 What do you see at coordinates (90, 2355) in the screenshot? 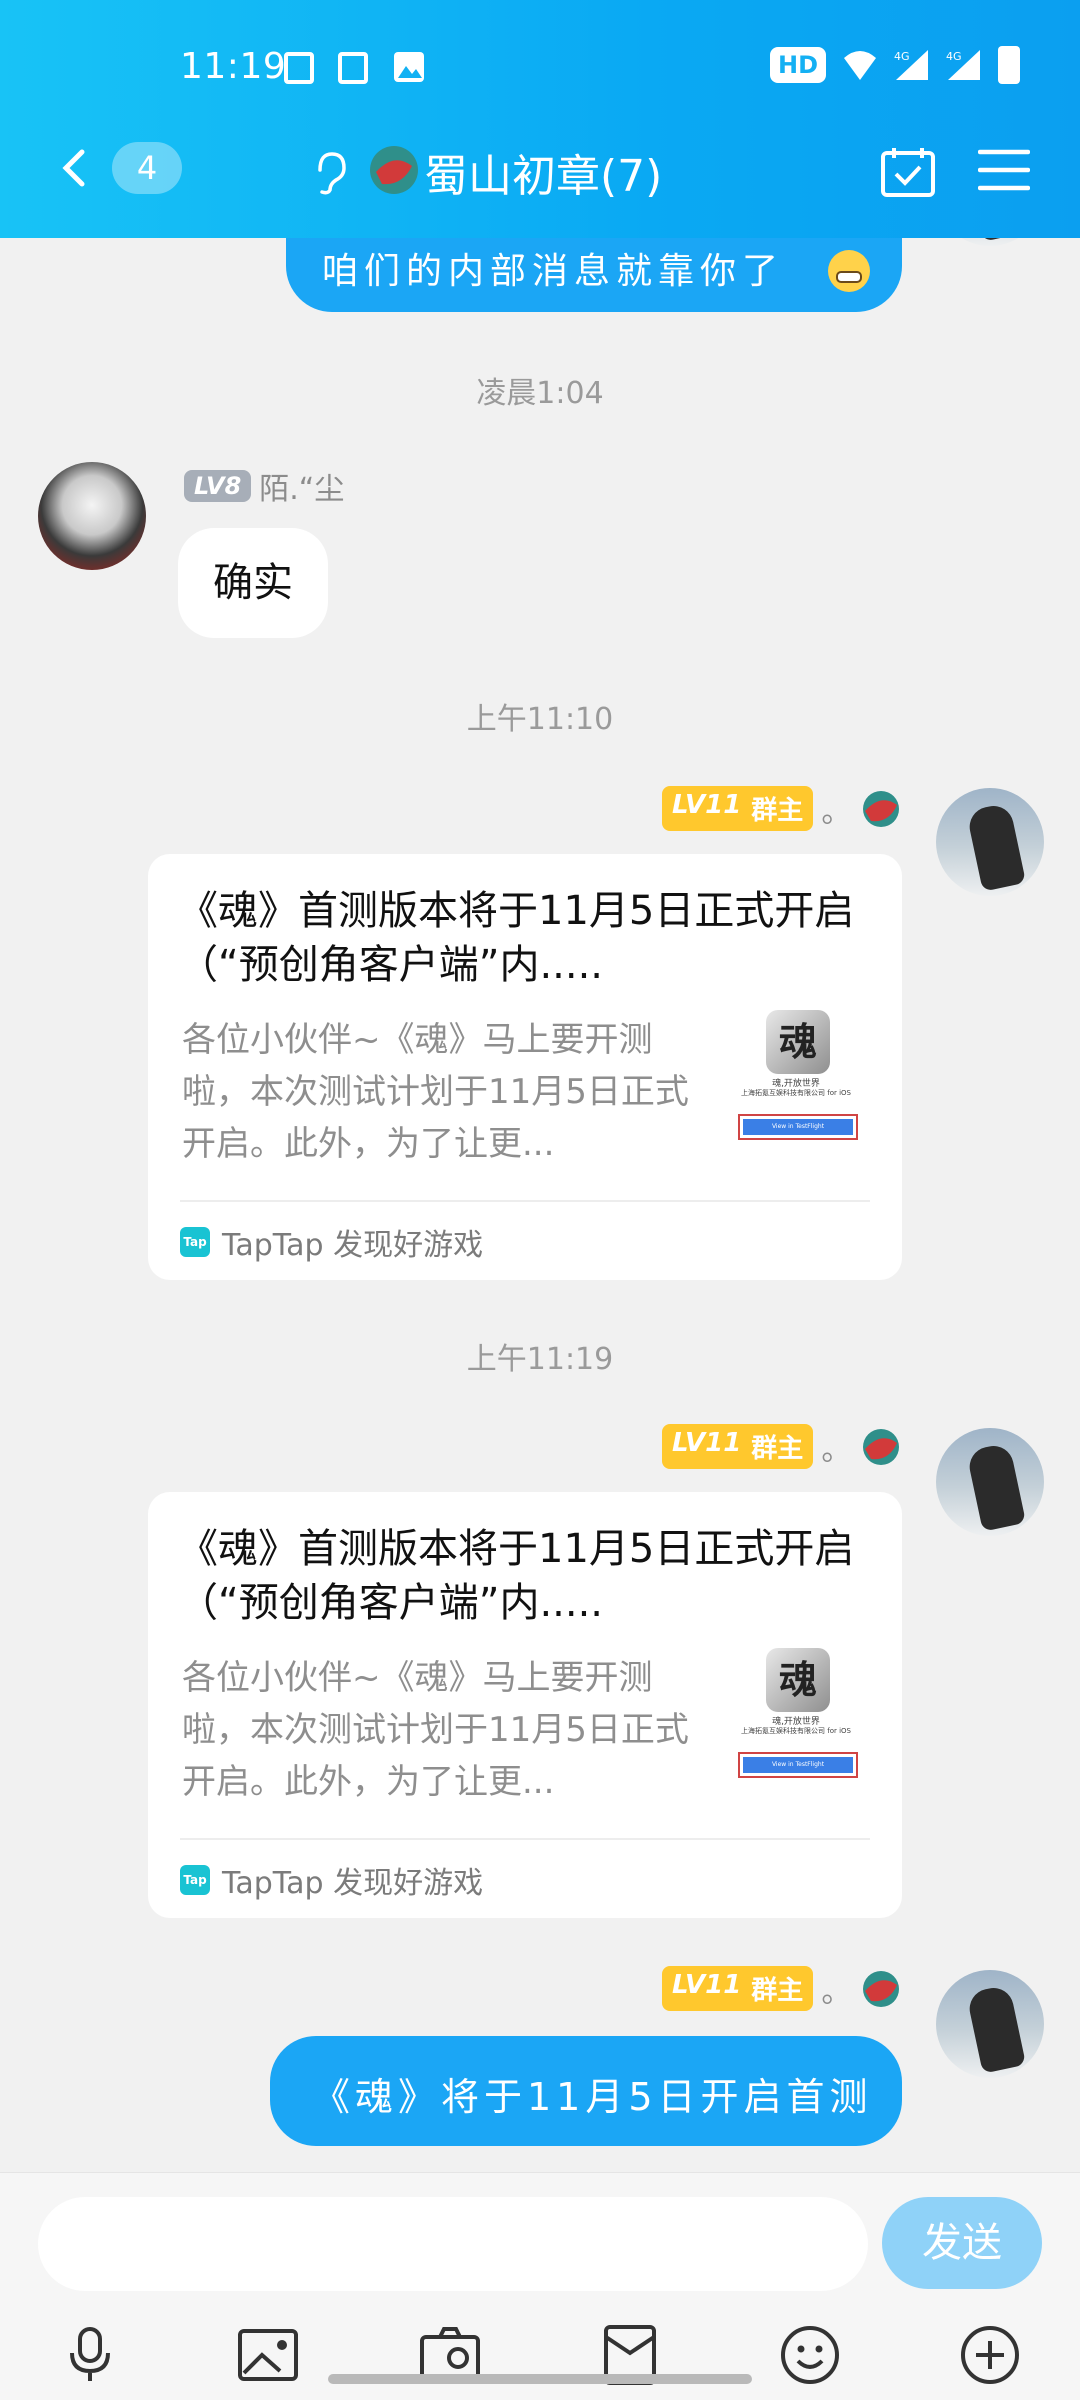
I see `microphone-icon` at bounding box center [90, 2355].